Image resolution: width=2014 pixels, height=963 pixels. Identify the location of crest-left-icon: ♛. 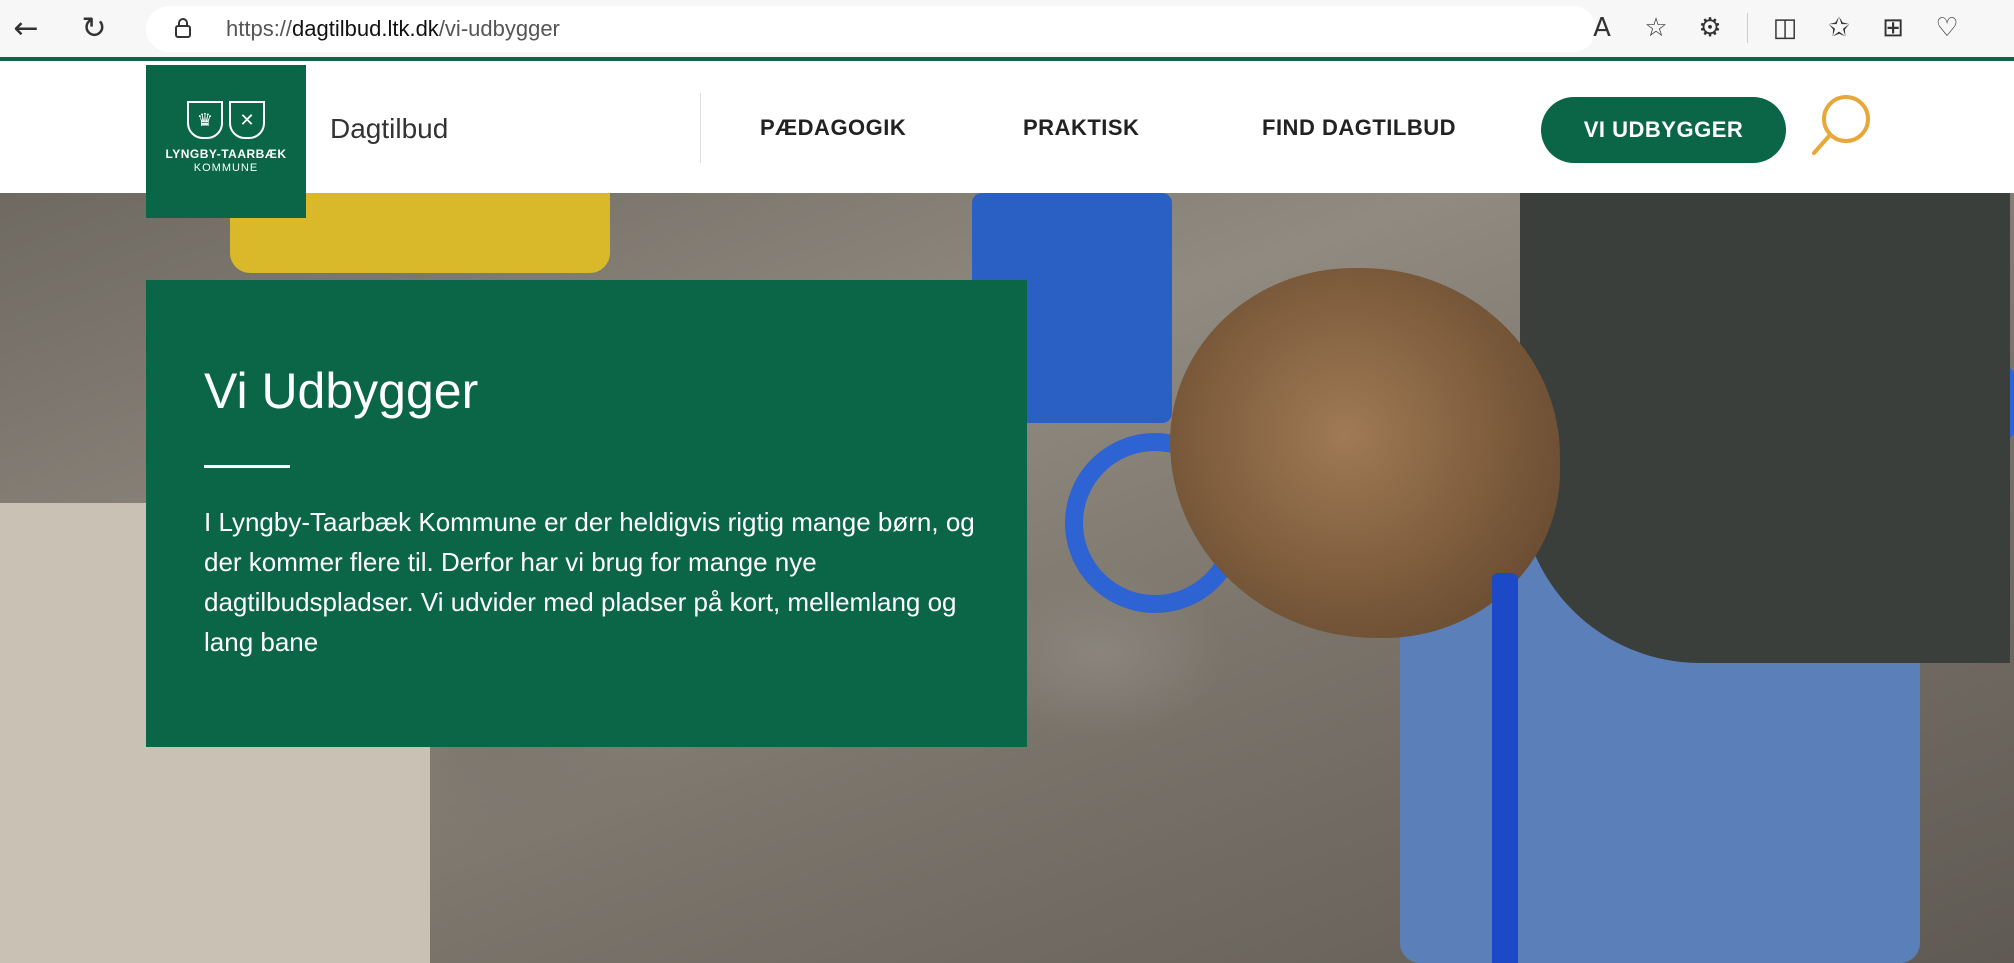
(205, 120).